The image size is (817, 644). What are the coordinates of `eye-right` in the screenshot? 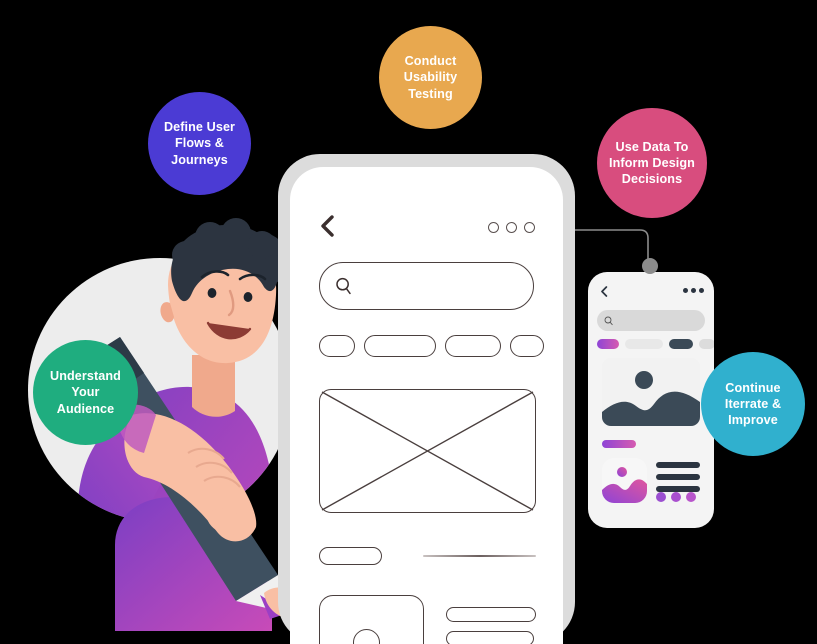 It's located at (248, 297).